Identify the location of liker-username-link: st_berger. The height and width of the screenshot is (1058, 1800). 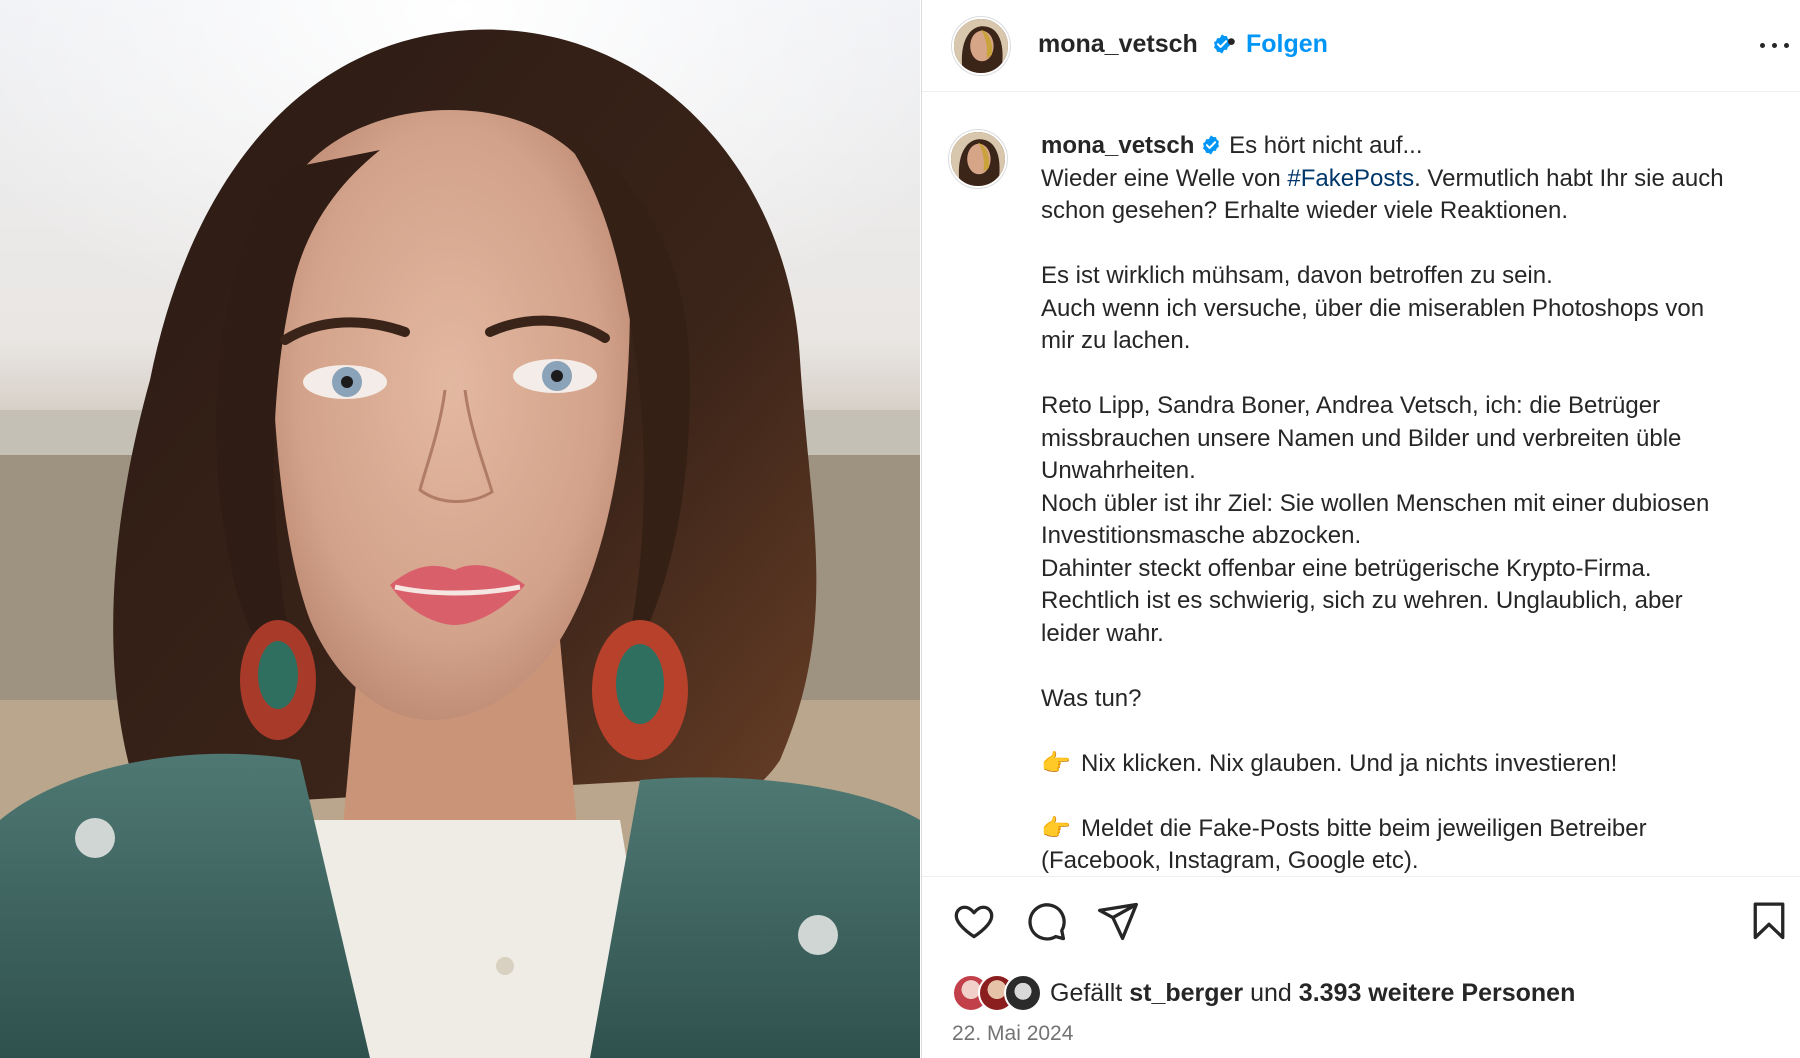
(1186, 993).